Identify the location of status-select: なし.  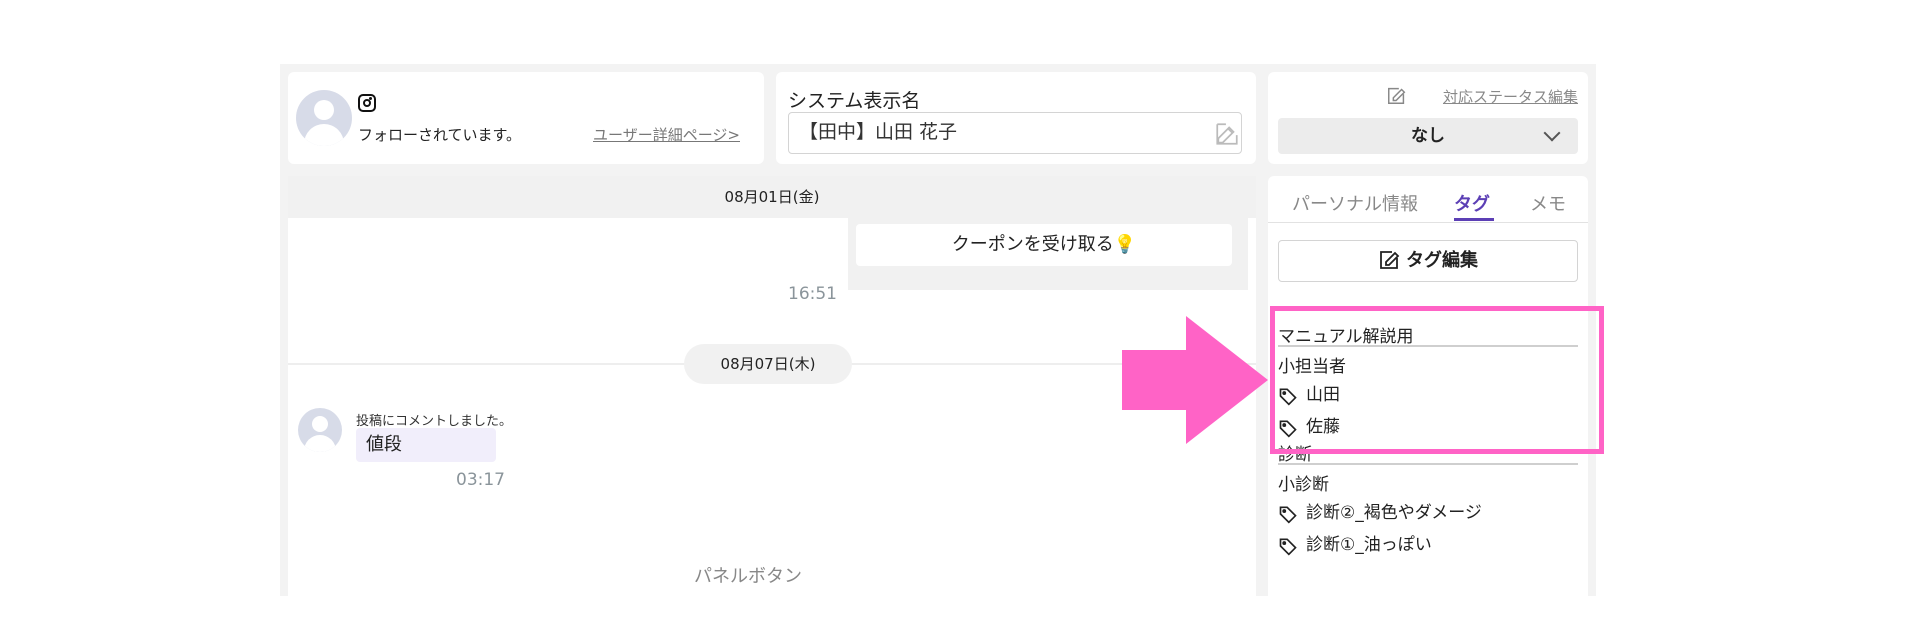
(1428, 136).